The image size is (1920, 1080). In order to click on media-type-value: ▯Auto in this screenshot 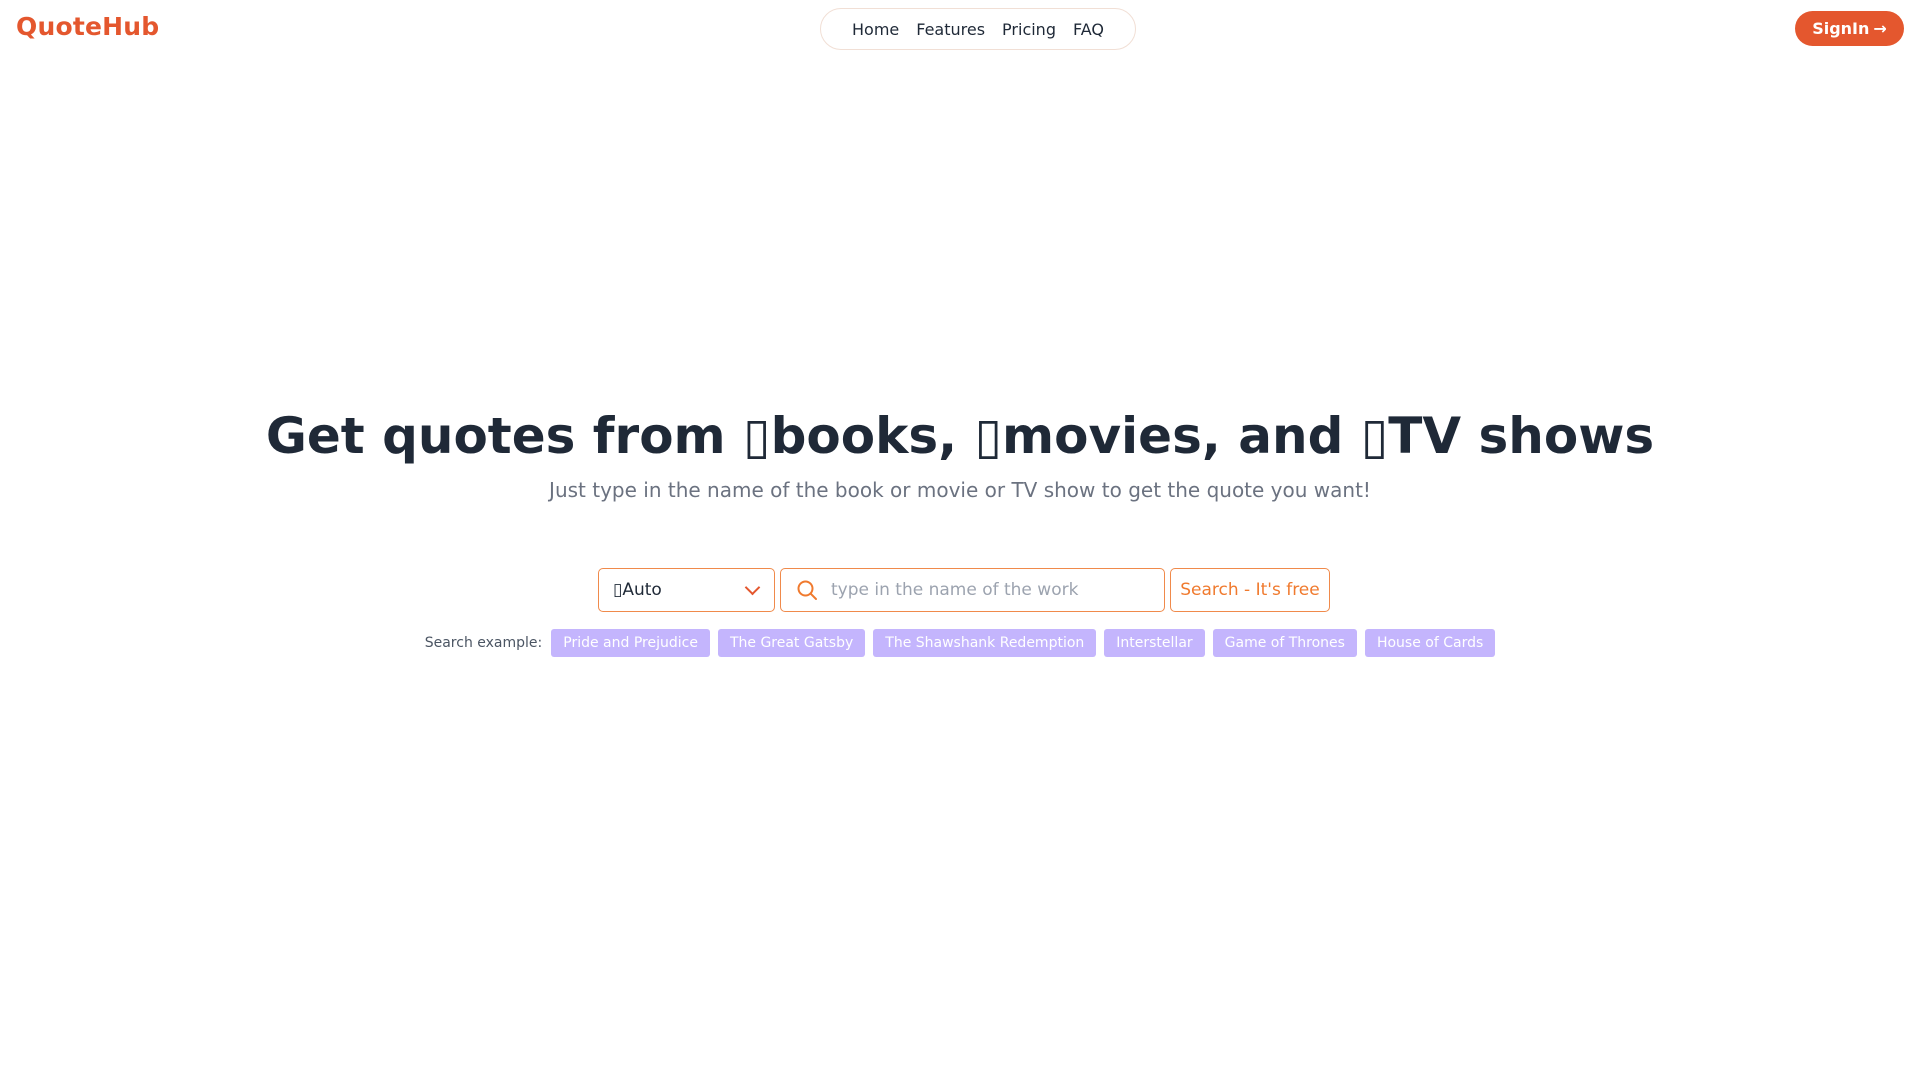, I will do `click(637, 590)`.